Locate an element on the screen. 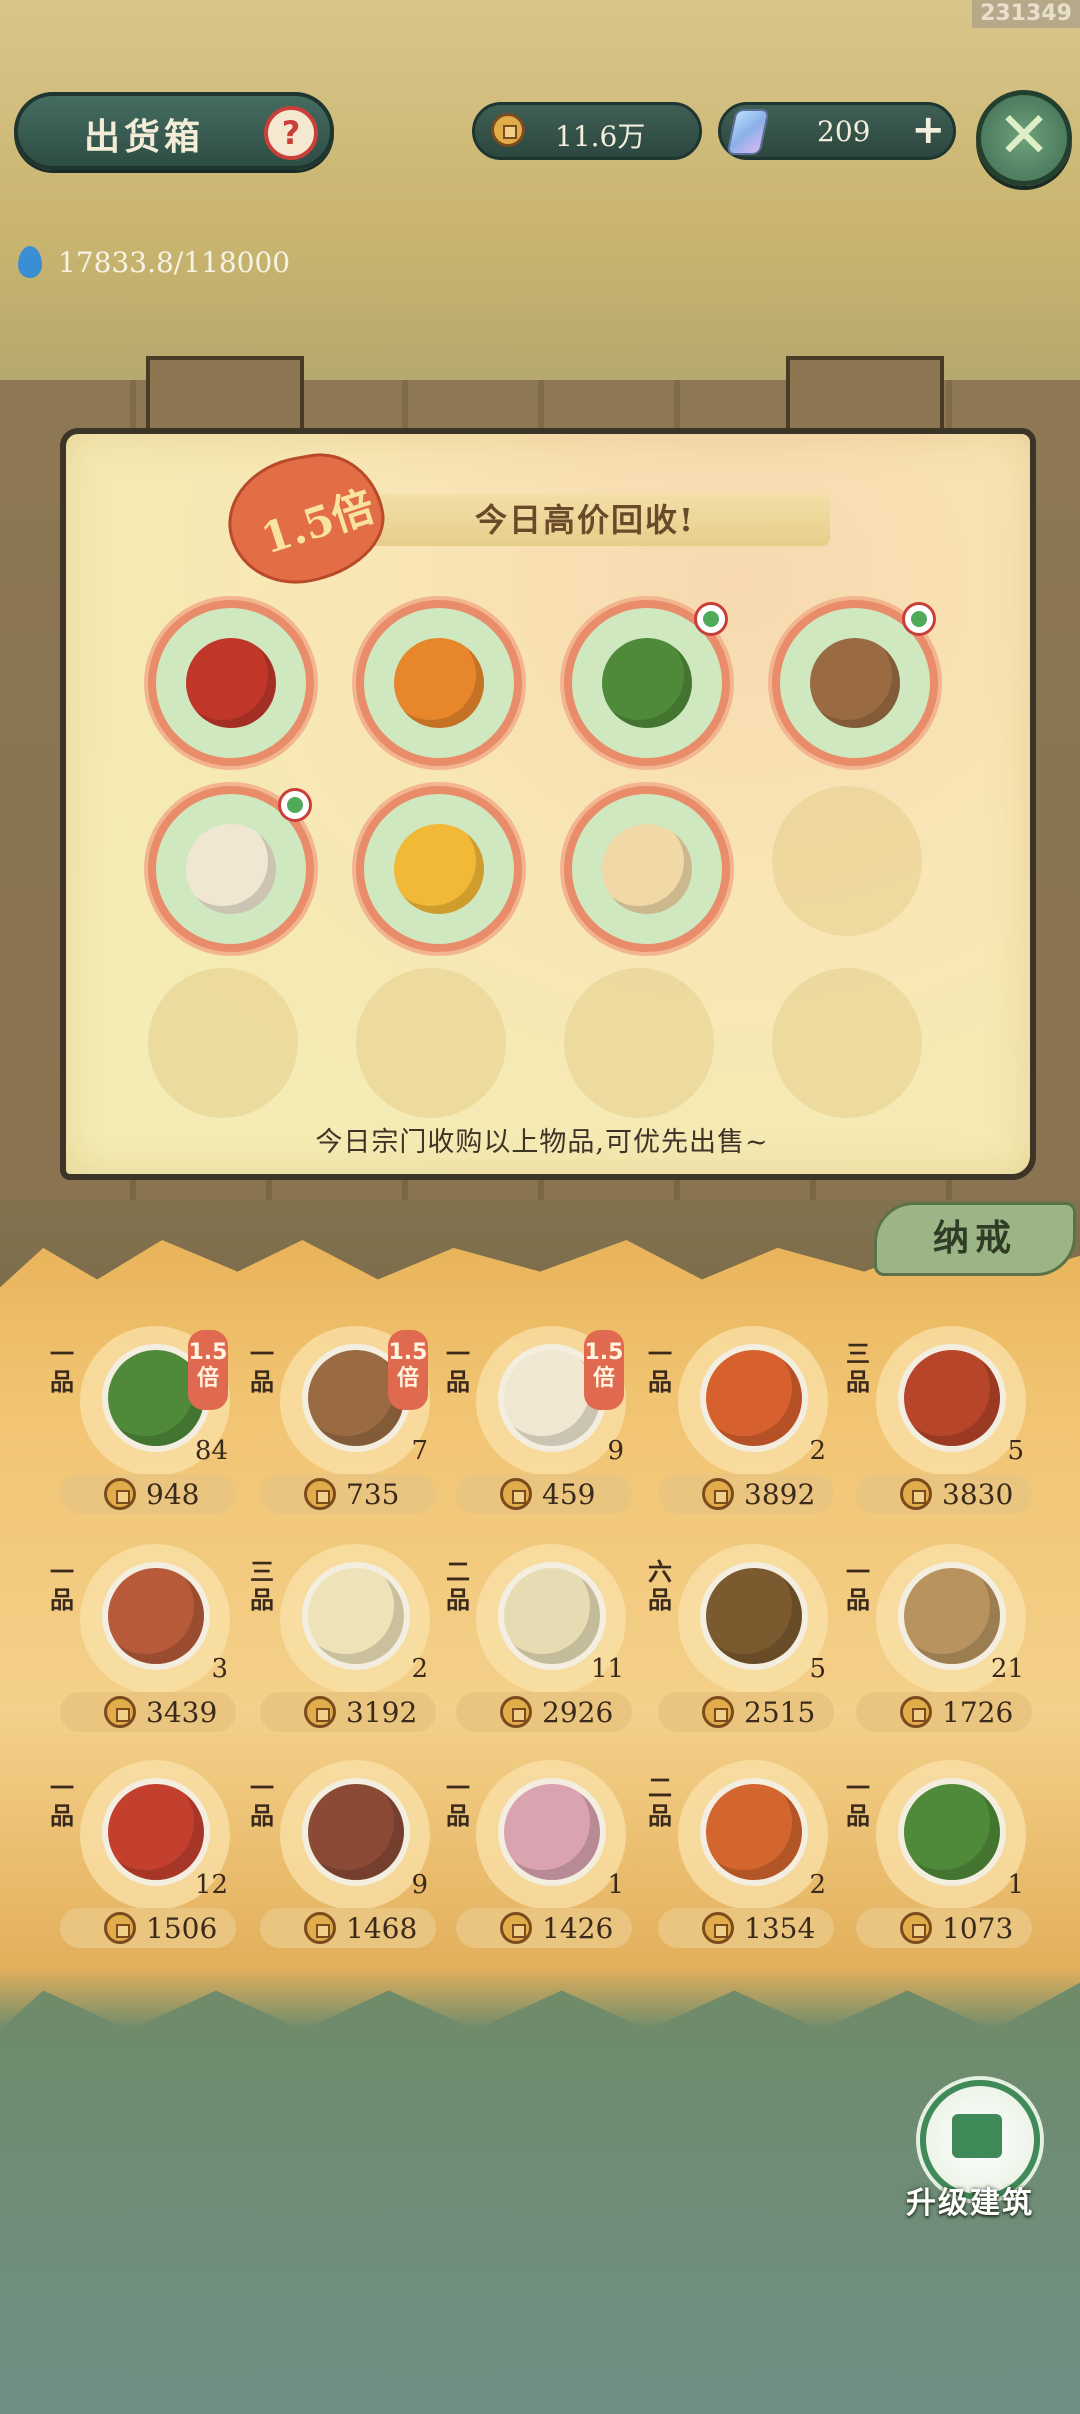 The height and width of the screenshot is (2414, 1080). storage-item: 三品 5 3830 is located at coordinates (941, 1426).